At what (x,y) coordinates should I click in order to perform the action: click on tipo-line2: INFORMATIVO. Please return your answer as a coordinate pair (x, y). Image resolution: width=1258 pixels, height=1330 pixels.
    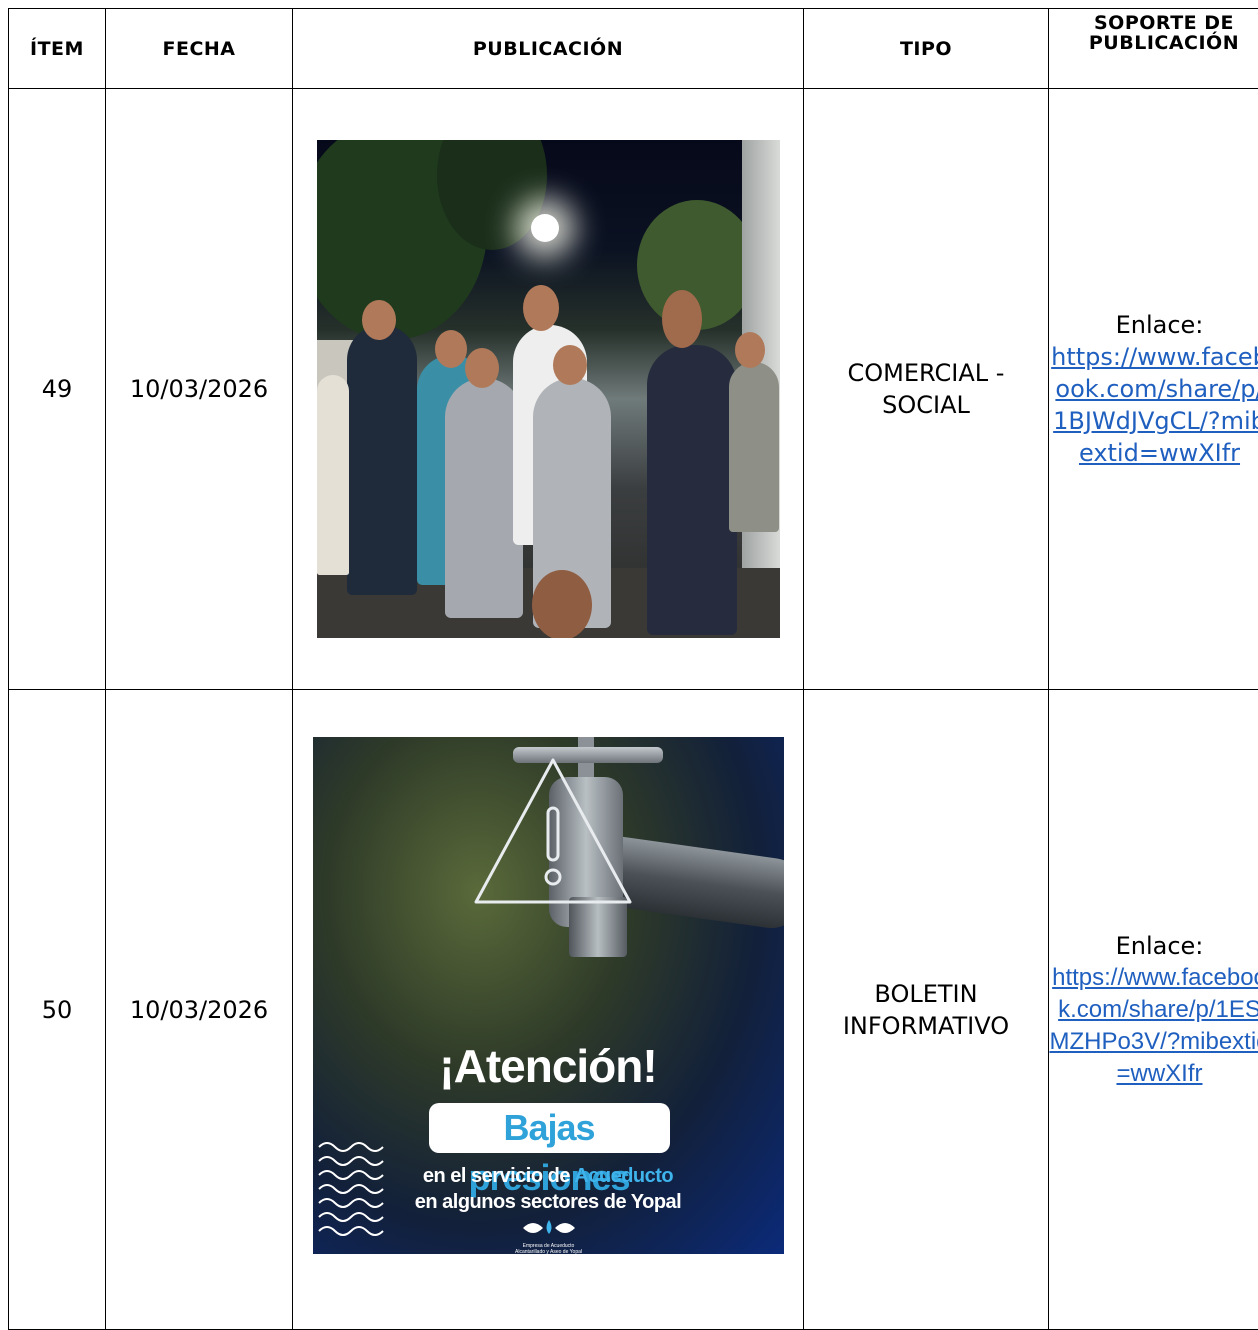
    Looking at the image, I should click on (926, 1026).